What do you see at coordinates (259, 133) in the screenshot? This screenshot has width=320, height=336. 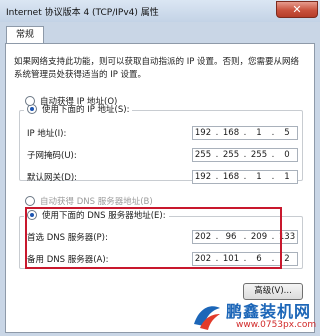 I see `ip-address-octet-3: 1` at bounding box center [259, 133].